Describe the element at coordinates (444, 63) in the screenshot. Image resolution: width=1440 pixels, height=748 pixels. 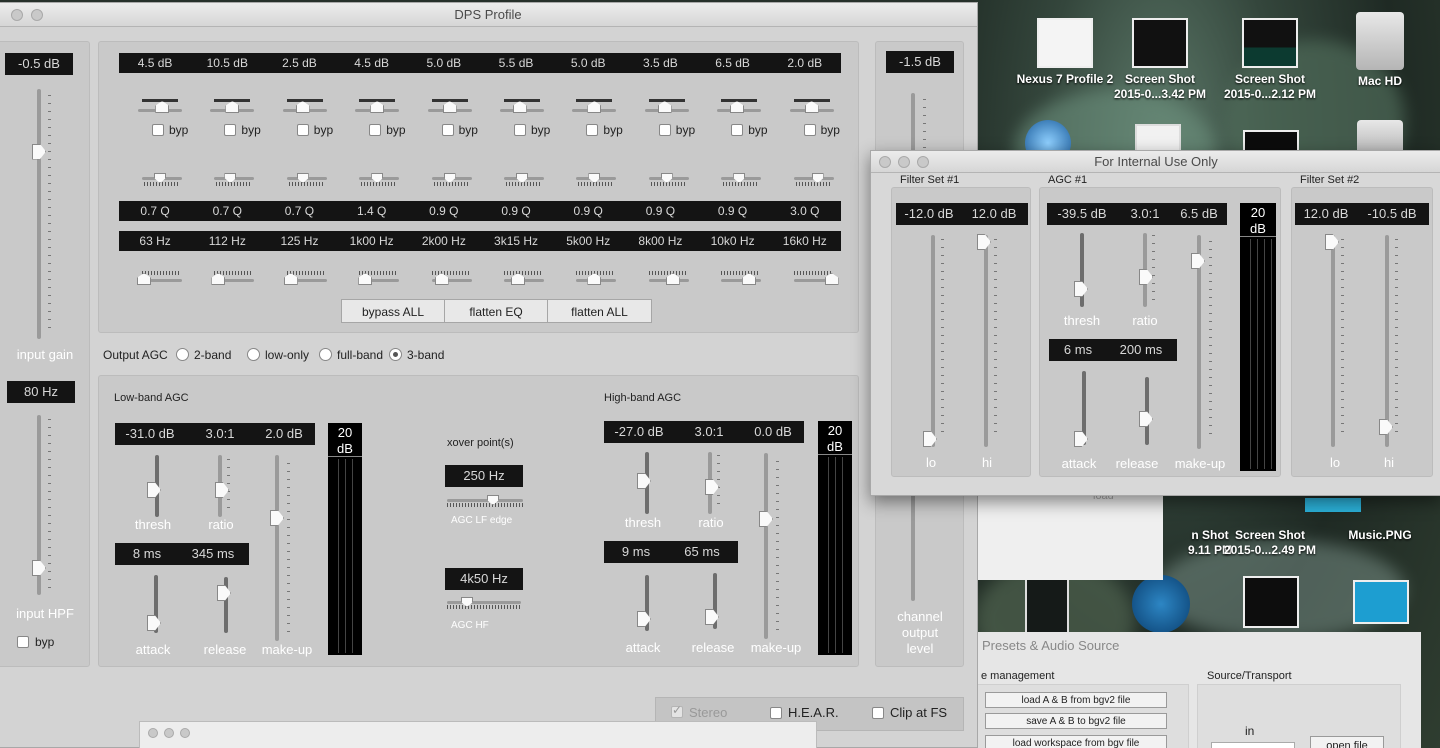
I see `eq-gain-value: 5.0 dB` at that location.